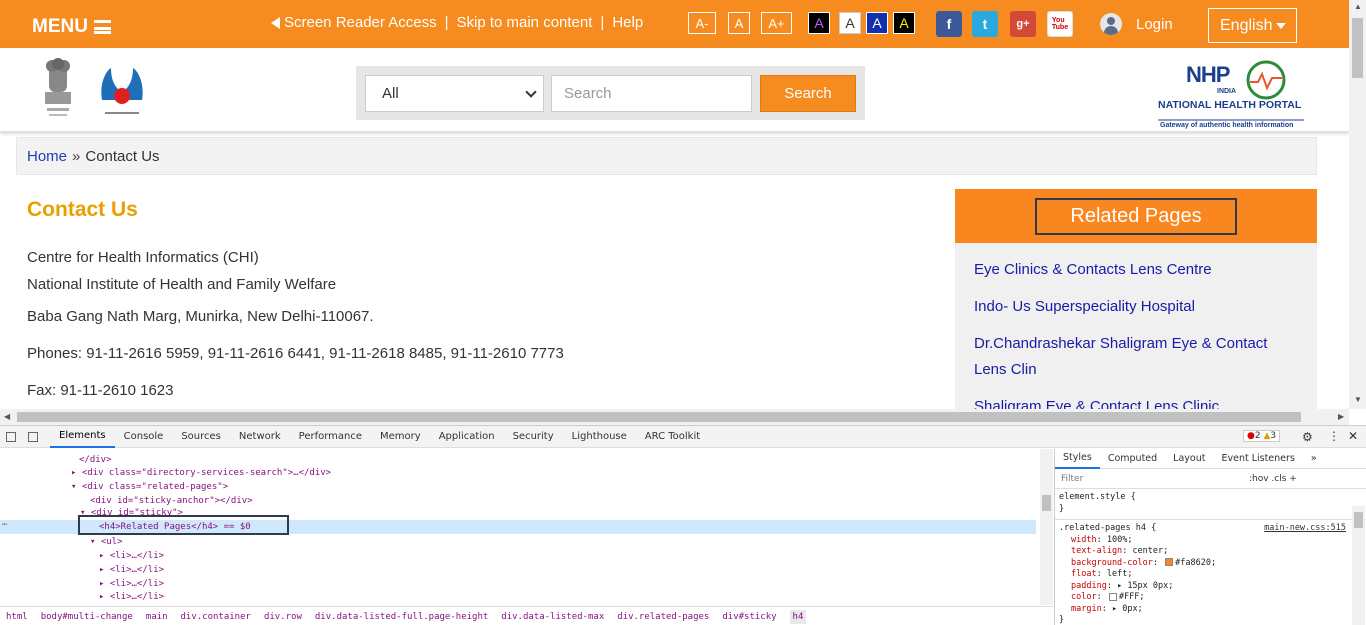  What do you see at coordinates (949, 24) in the screenshot?
I see `facebook-icon: f` at bounding box center [949, 24].